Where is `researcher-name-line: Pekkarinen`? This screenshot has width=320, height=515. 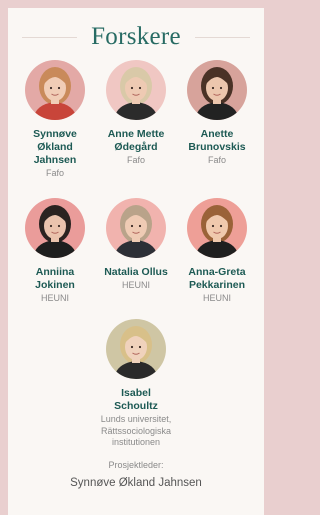 researcher-name-line: Pekkarinen is located at coordinates (217, 285).